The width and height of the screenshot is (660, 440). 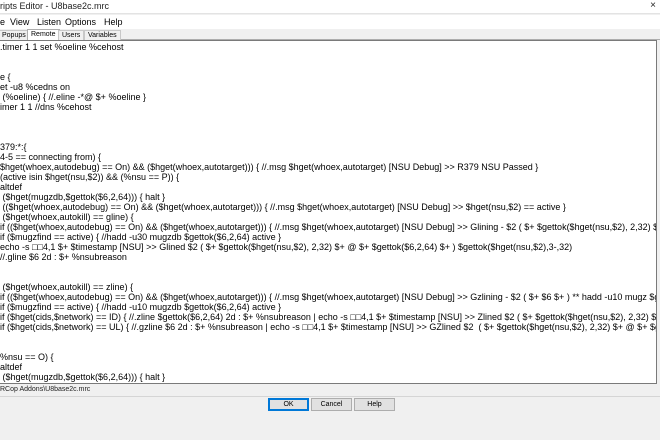 What do you see at coordinates (27, 357) in the screenshot?
I see `code-line: %nsu == O) {` at bounding box center [27, 357].